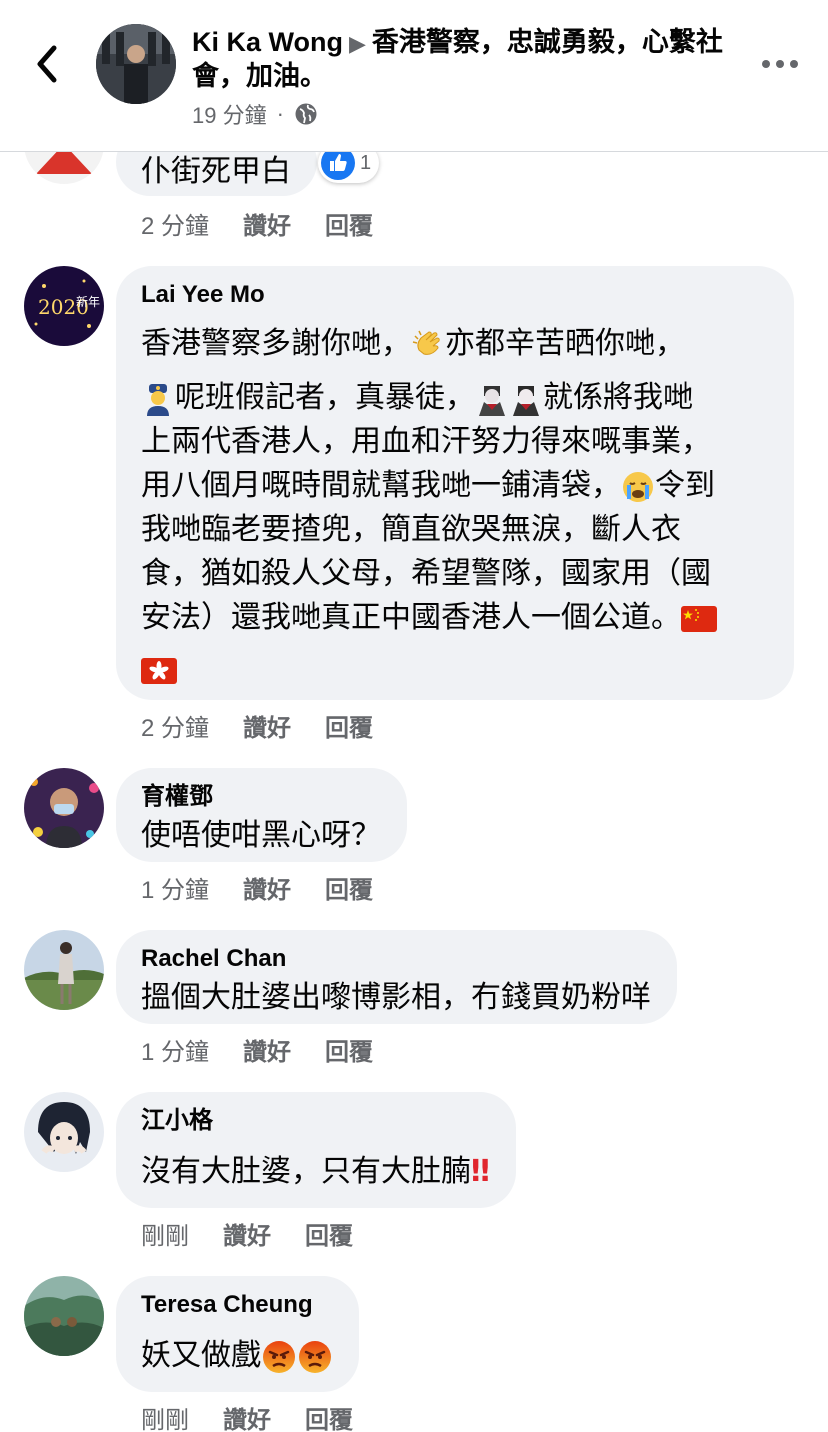  I want to click on comment-text: 使唔使咁黑心呀？, so click(261, 835).